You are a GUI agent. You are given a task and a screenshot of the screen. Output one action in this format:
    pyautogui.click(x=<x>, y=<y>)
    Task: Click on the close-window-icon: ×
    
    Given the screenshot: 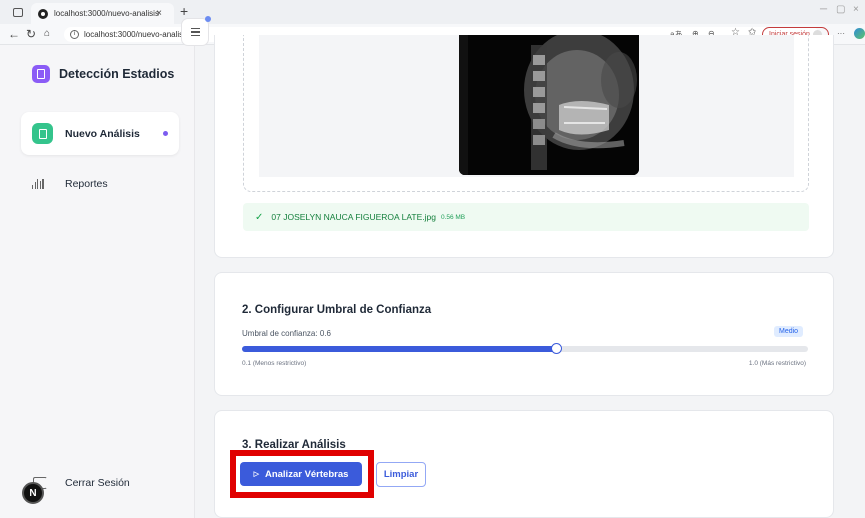 What is the action you would take?
    pyautogui.click(x=856, y=9)
    